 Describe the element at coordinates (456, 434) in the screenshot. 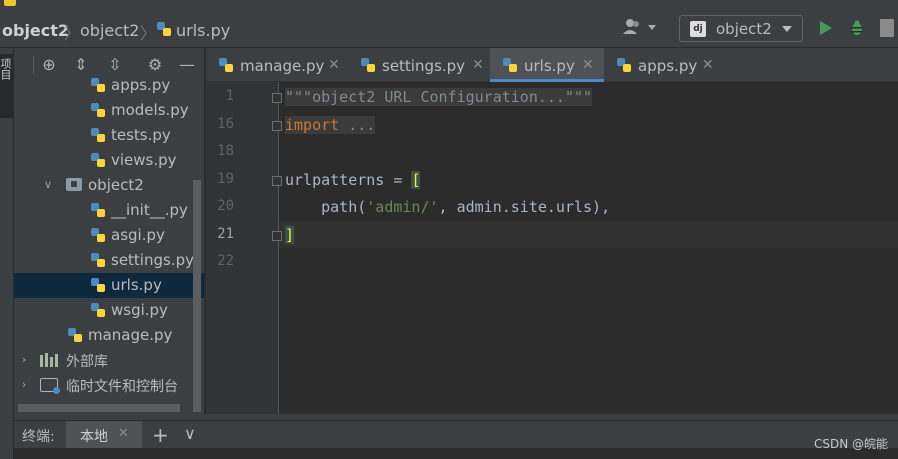

I see `terminal-header: 终端: 本地 ✕ + ∨` at that location.